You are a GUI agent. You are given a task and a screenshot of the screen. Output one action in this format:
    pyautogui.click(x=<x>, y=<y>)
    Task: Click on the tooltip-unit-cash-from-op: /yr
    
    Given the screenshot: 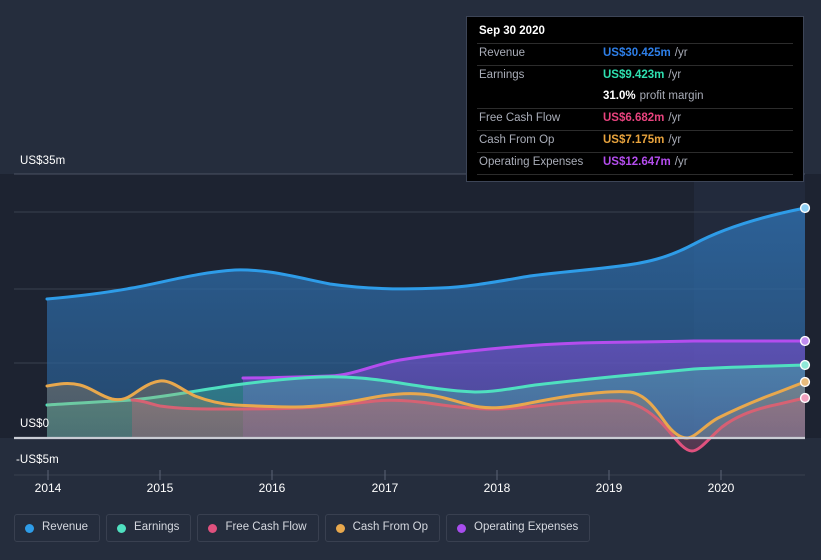 What is the action you would take?
    pyautogui.click(x=675, y=140)
    